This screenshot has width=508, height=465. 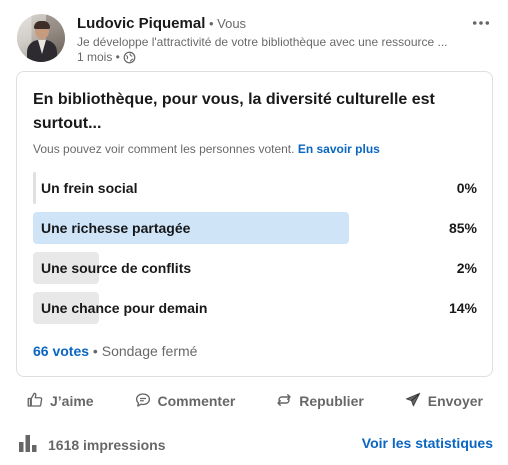 What do you see at coordinates (462, 228) in the screenshot?
I see `poll-option-percent: 85%` at bounding box center [462, 228].